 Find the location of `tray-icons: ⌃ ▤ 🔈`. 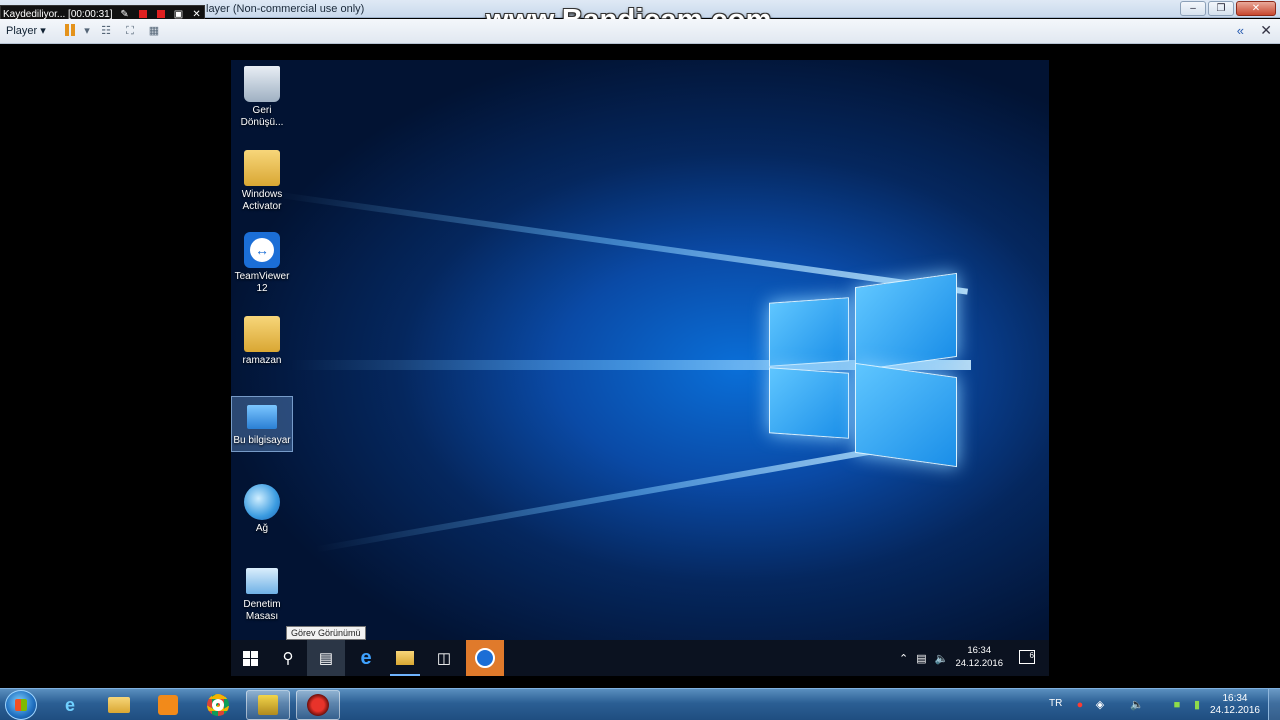

tray-icons: ⌃ ▤ 🔈 is located at coordinates (923, 658).